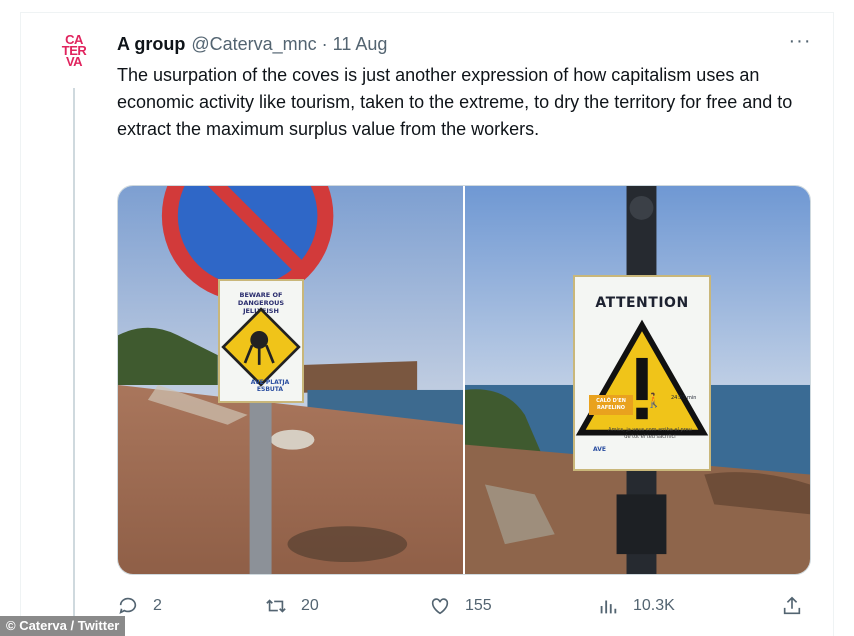  I want to click on heart-icon, so click(440, 606).